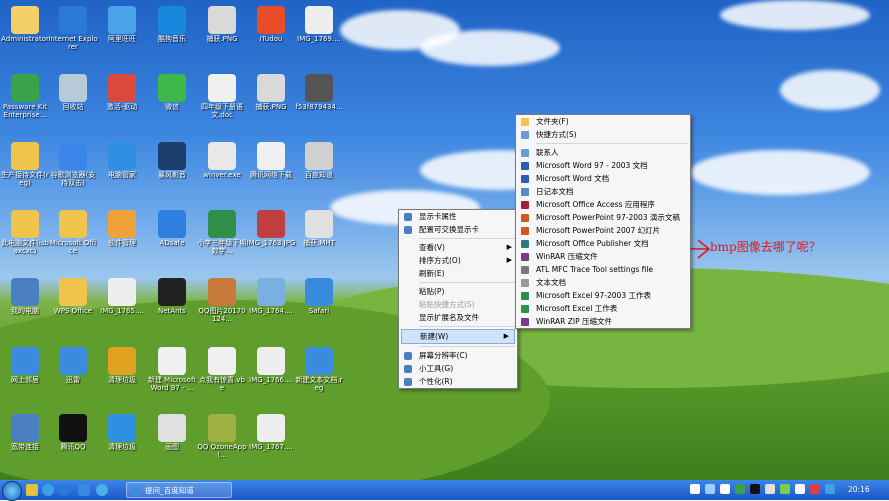  I want to click on context-menu-item: 查看(V) ▶, so click(458, 247).